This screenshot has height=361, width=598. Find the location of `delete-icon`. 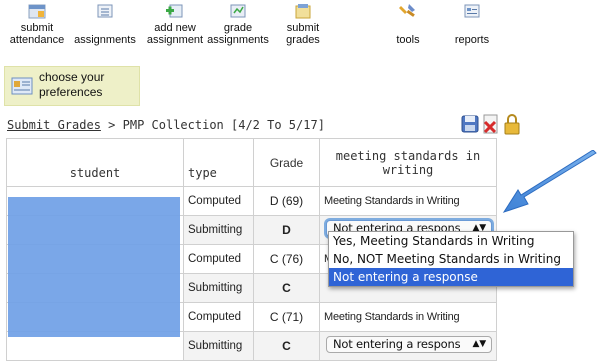

delete-icon is located at coordinates (491, 124).